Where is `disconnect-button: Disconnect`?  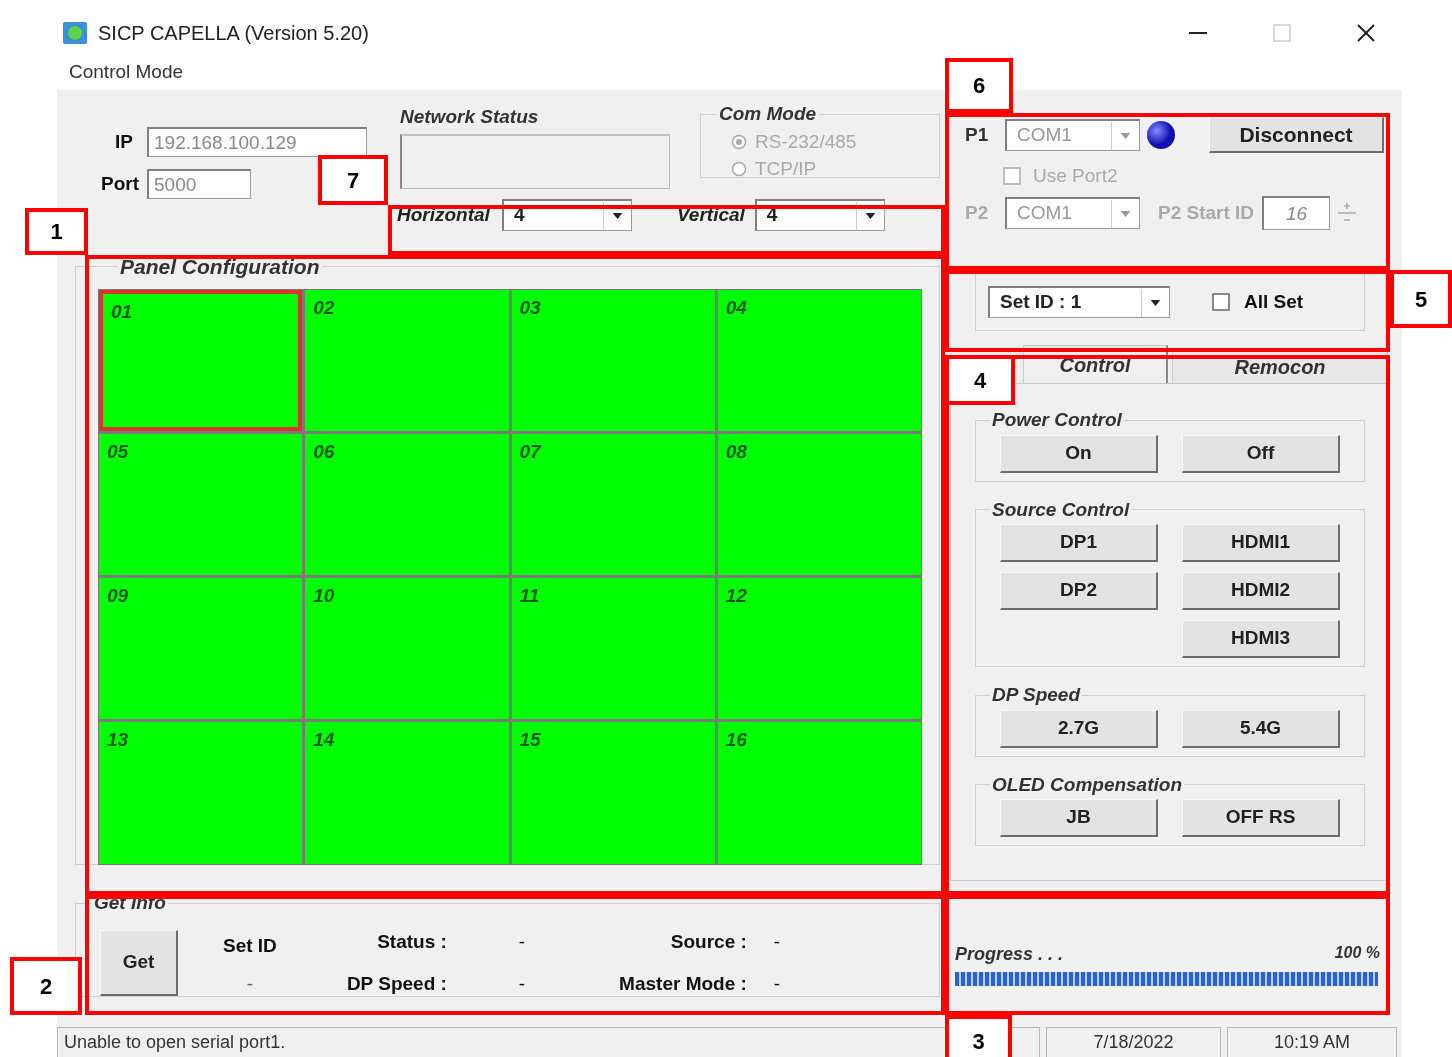
disconnect-button: Disconnect is located at coordinates (1296, 135).